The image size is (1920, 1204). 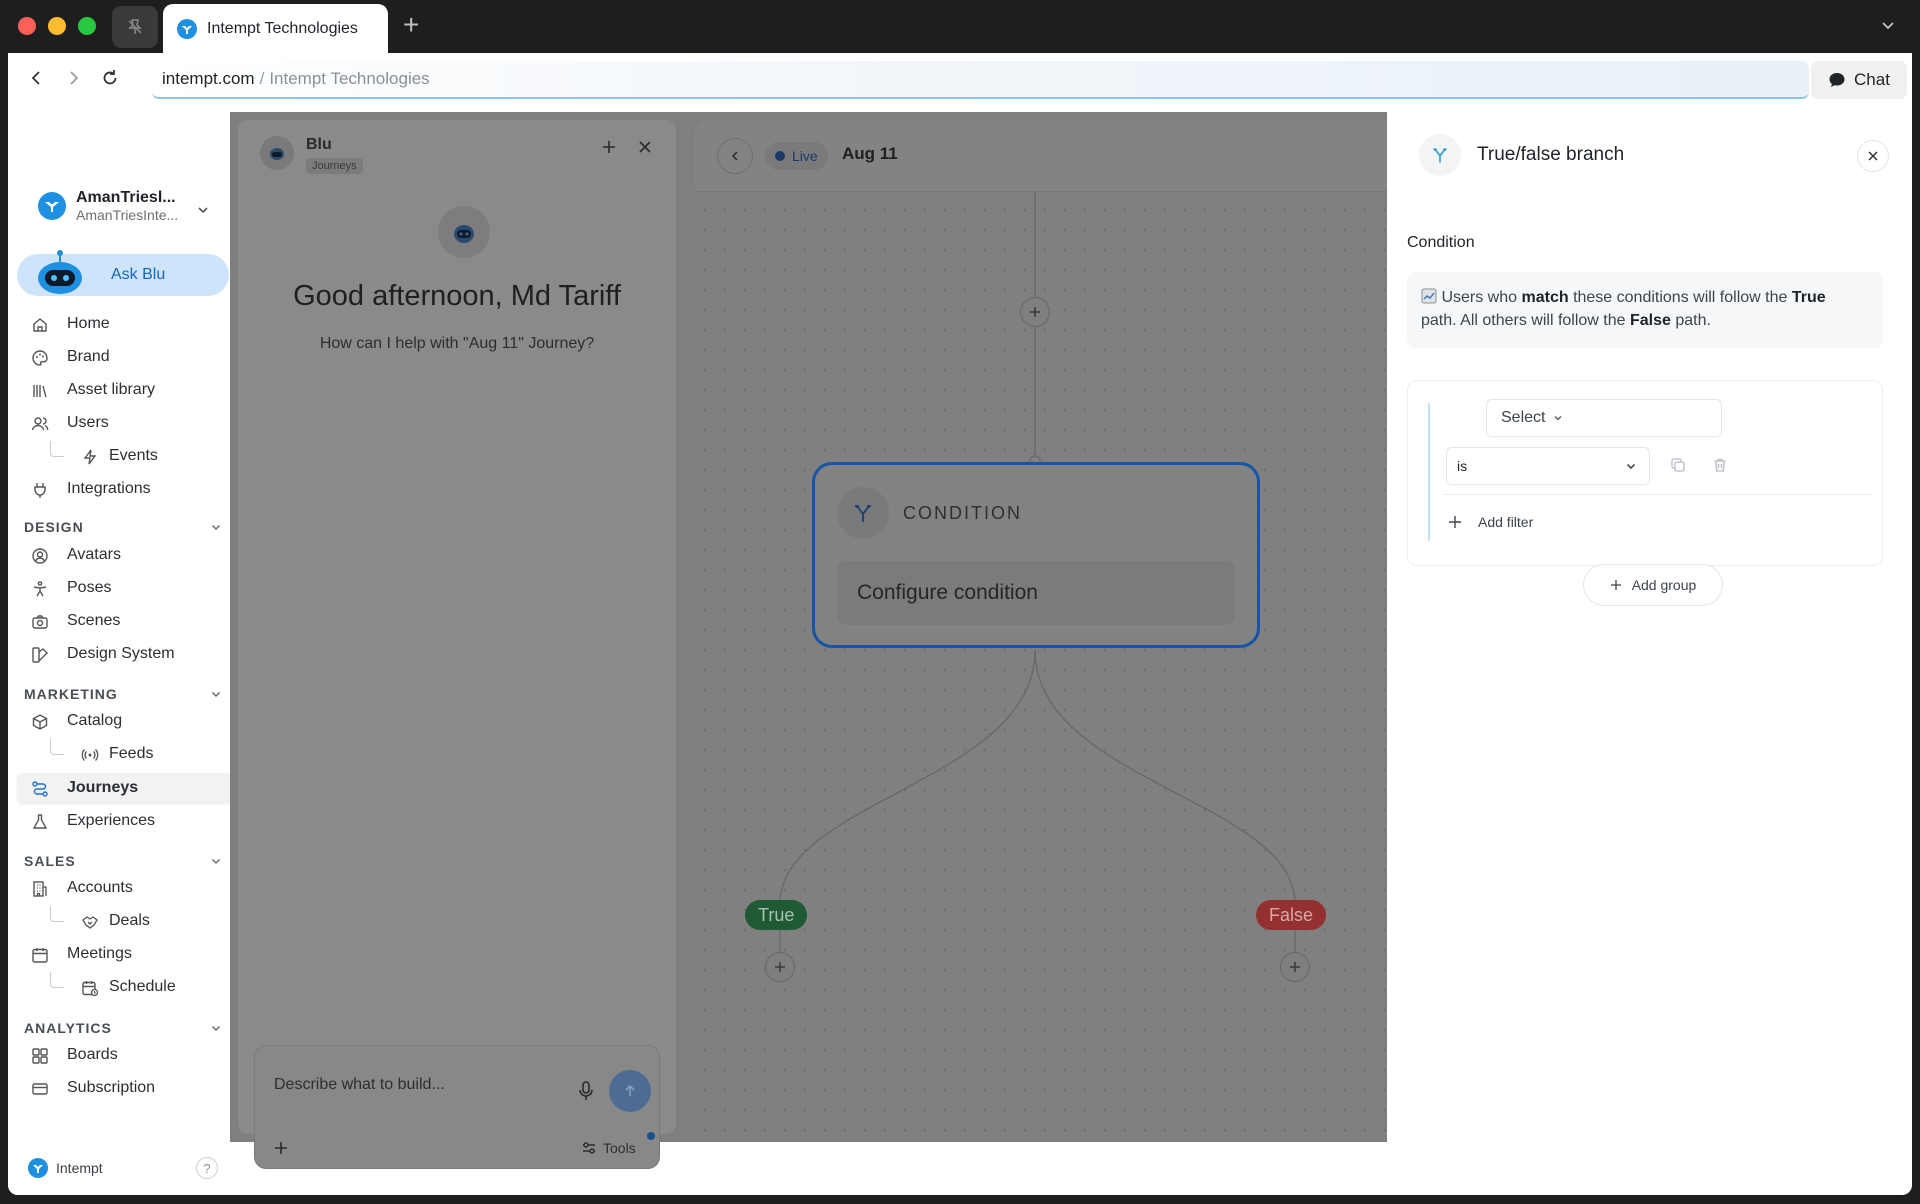 What do you see at coordinates (121, 653) in the screenshot?
I see `sidebar-item-label: Design System` at bounding box center [121, 653].